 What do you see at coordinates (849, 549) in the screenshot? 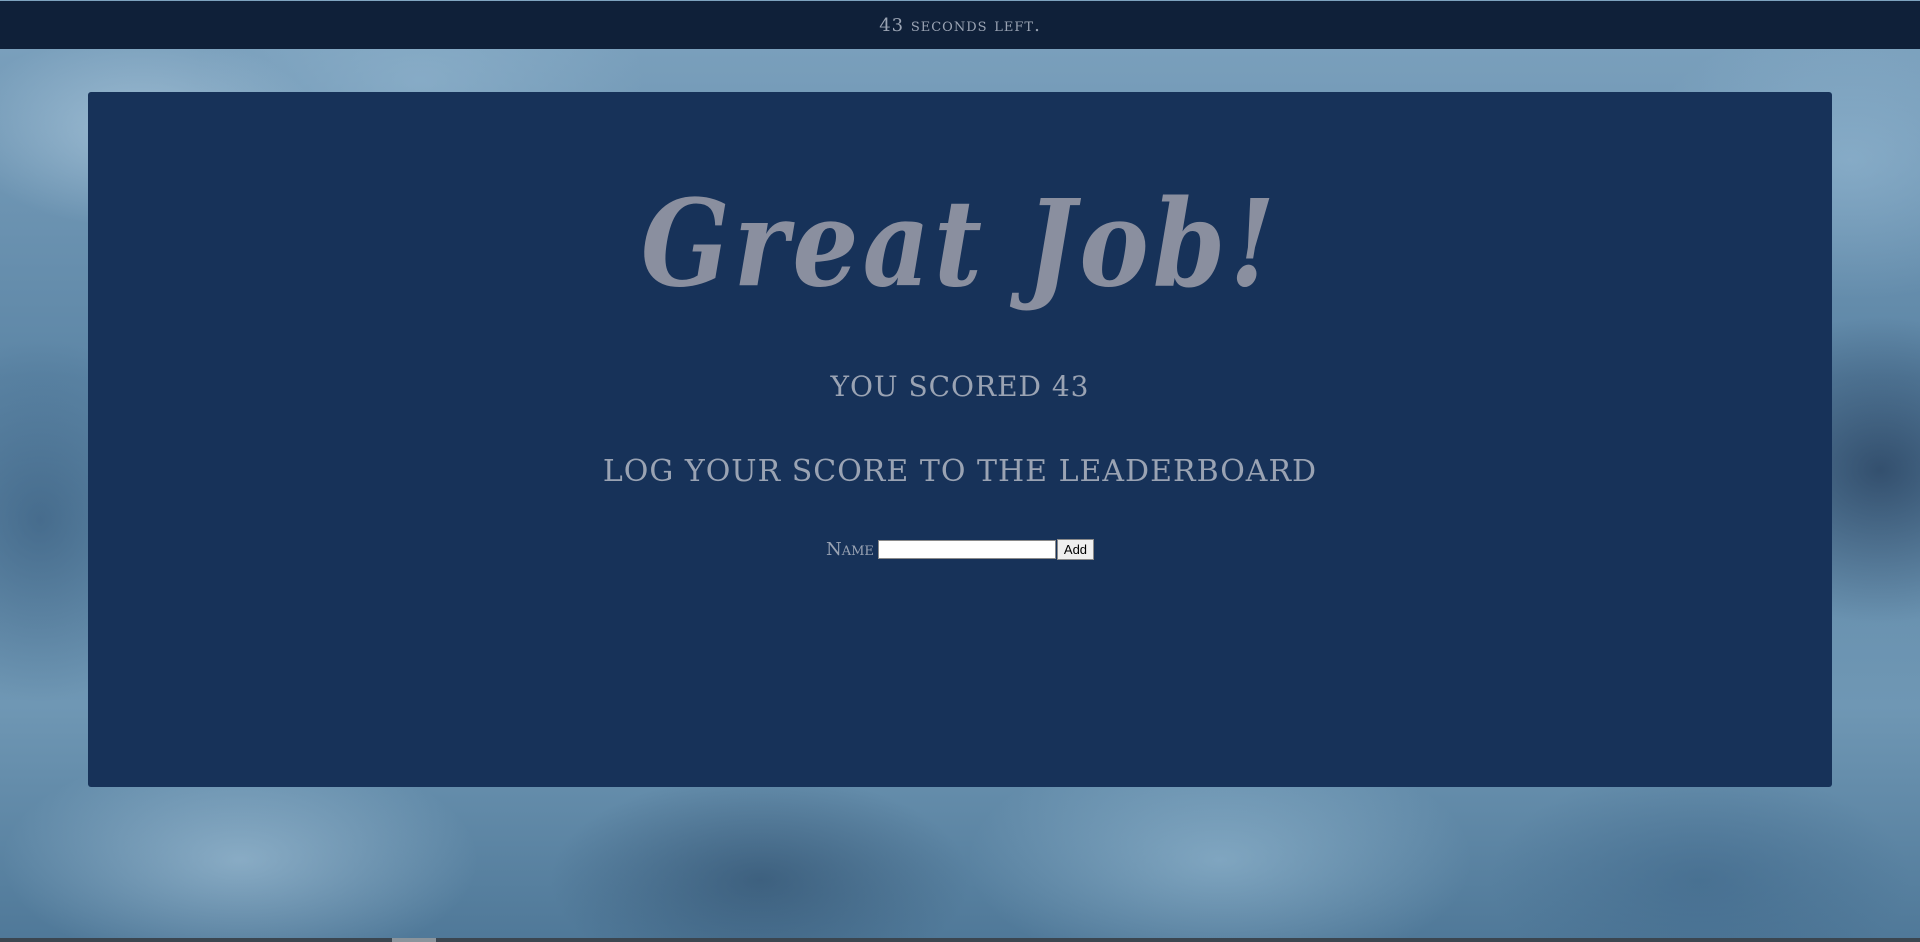
I see `name-label: Name` at bounding box center [849, 549].